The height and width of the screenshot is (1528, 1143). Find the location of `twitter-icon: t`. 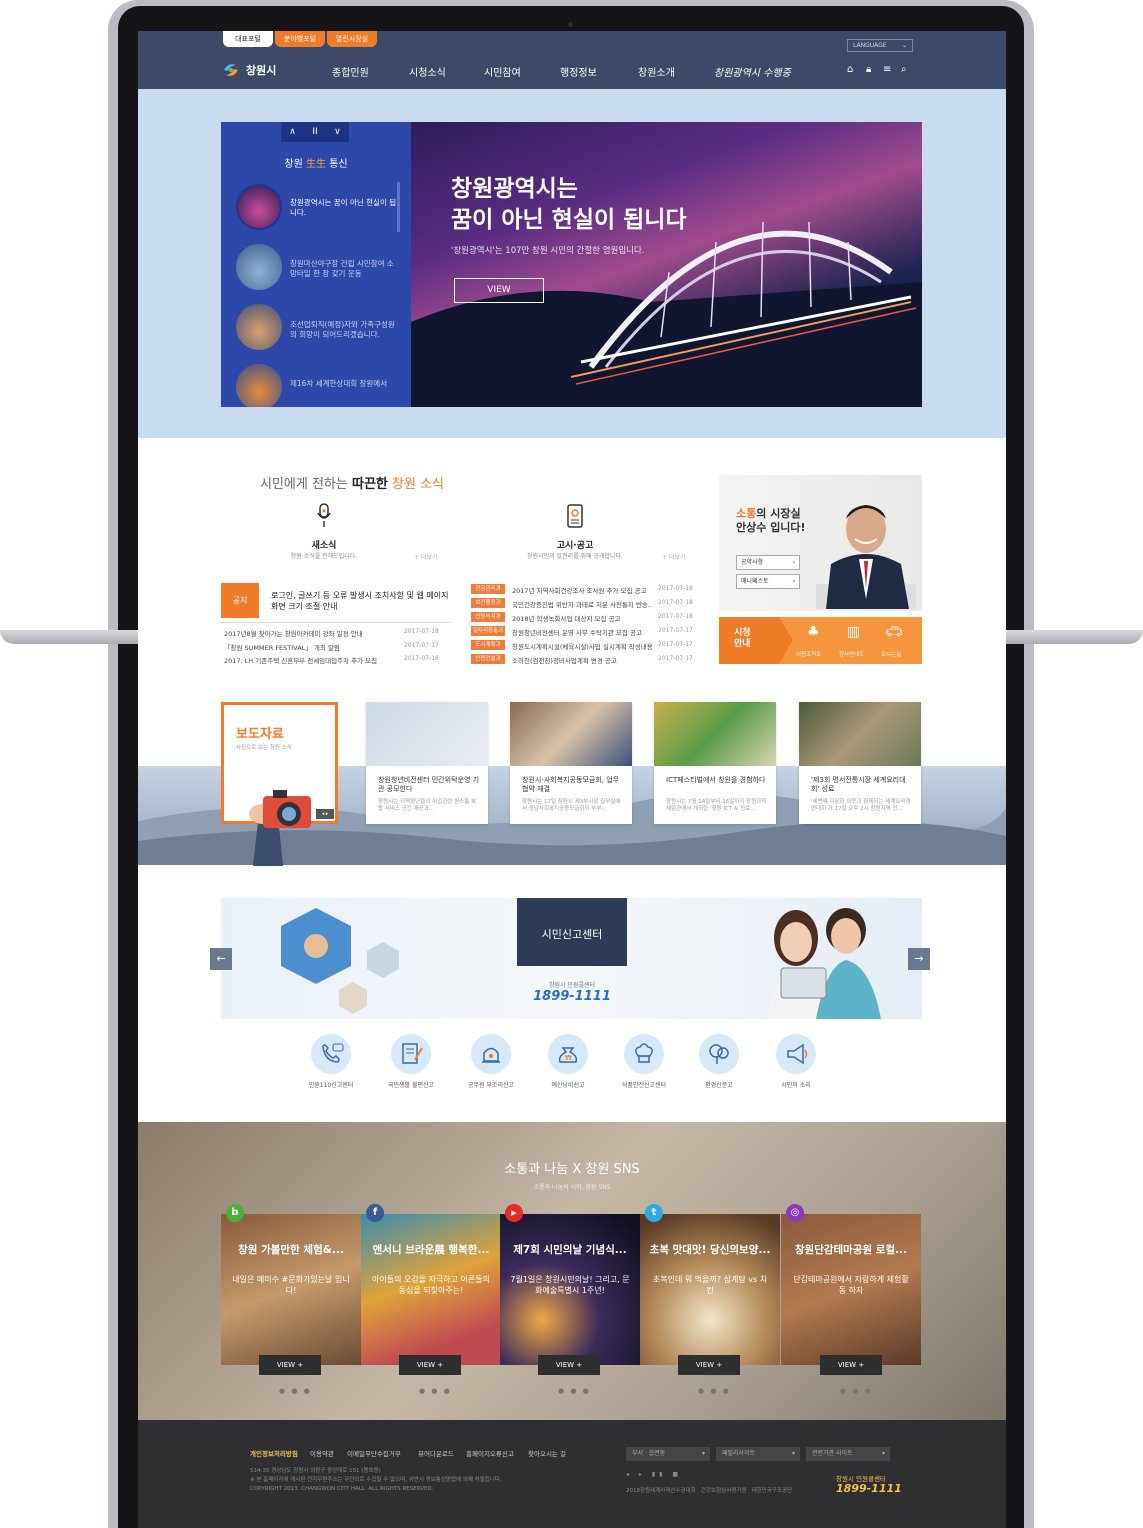

twitter-icon: t is located at coordinates (654, 1213).